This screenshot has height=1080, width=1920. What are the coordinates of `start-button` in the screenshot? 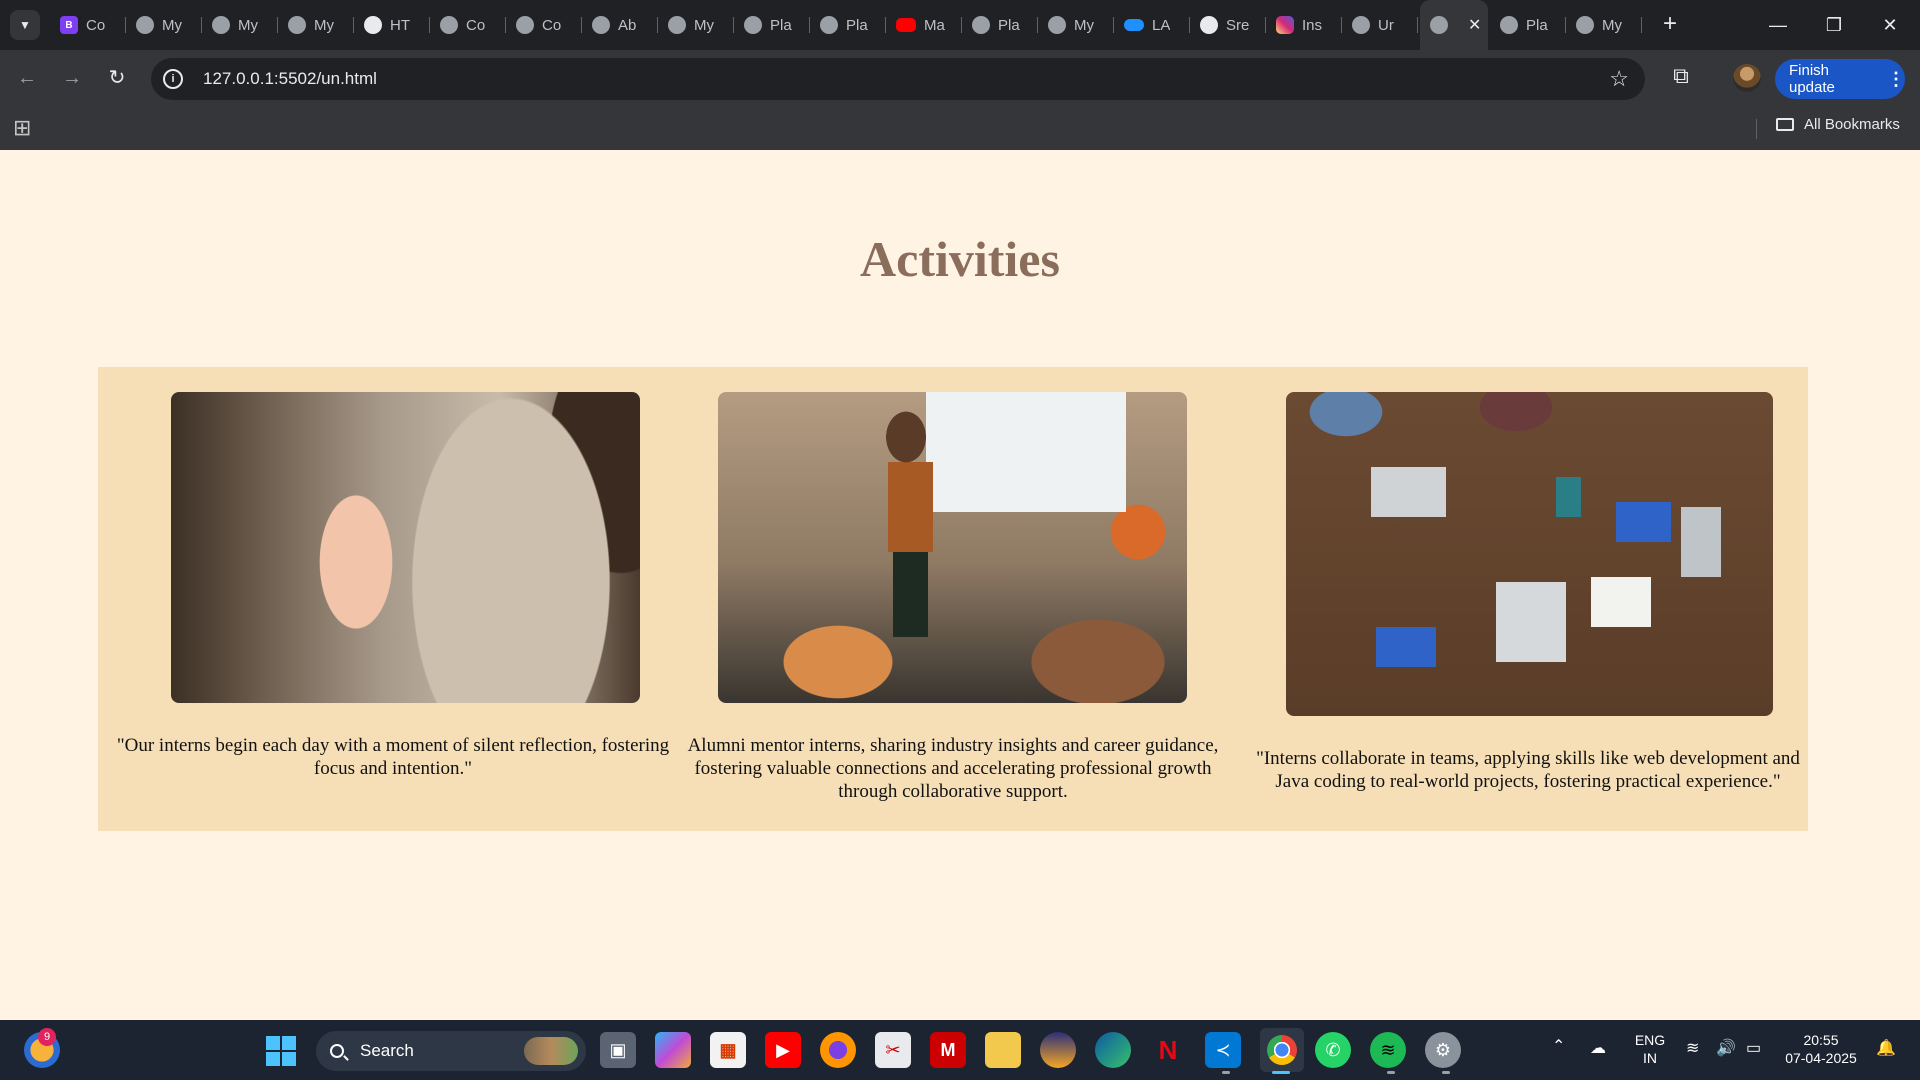 It's located at (281, 1051).